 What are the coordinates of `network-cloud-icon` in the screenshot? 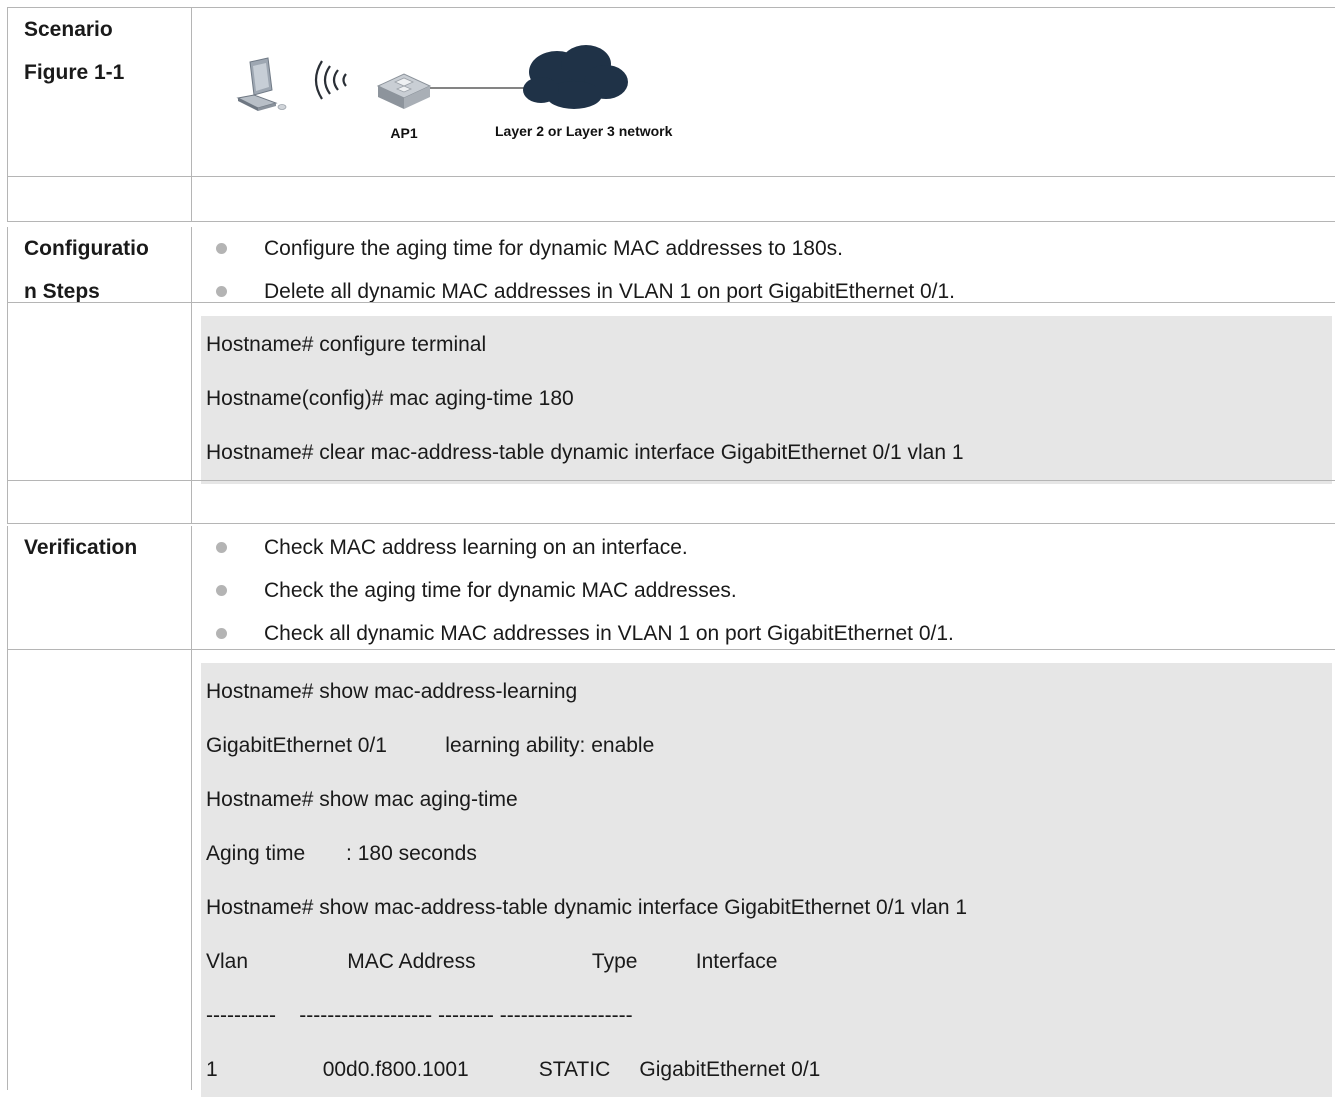 It's located at (575, 77).